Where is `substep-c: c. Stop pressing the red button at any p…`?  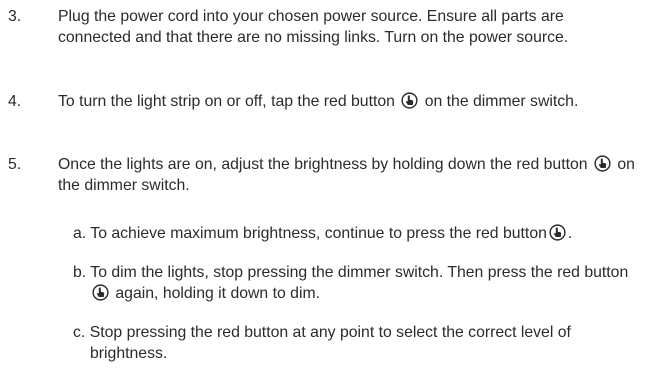
substep-c: c. Stop pressing the red button at any p… is located at coordinates (322, 343).